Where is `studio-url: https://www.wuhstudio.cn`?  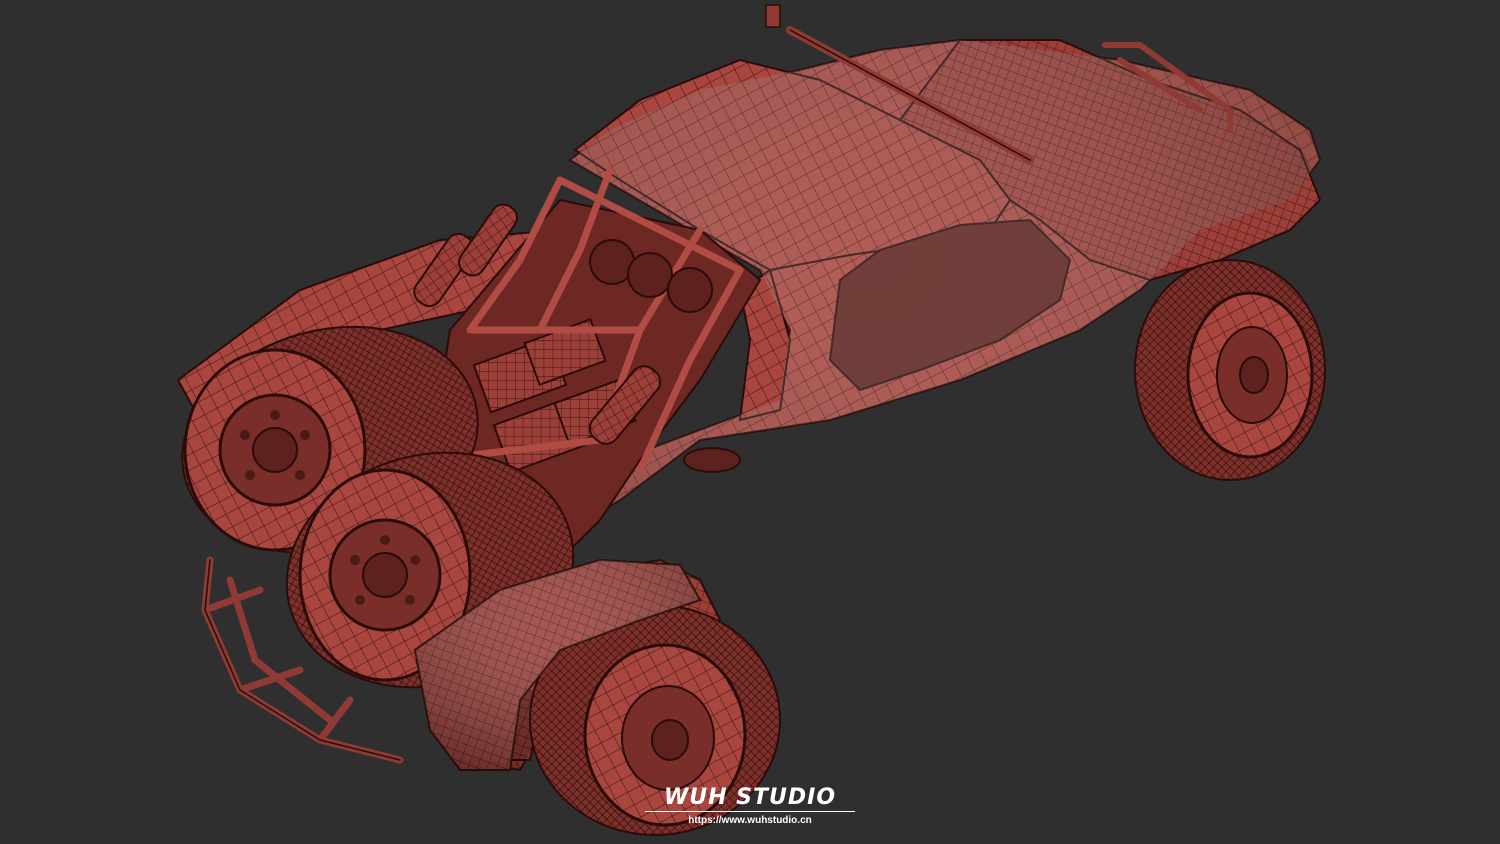 studio-url: https://www.wuhstudio.cn is located at coordinates (750, 820).